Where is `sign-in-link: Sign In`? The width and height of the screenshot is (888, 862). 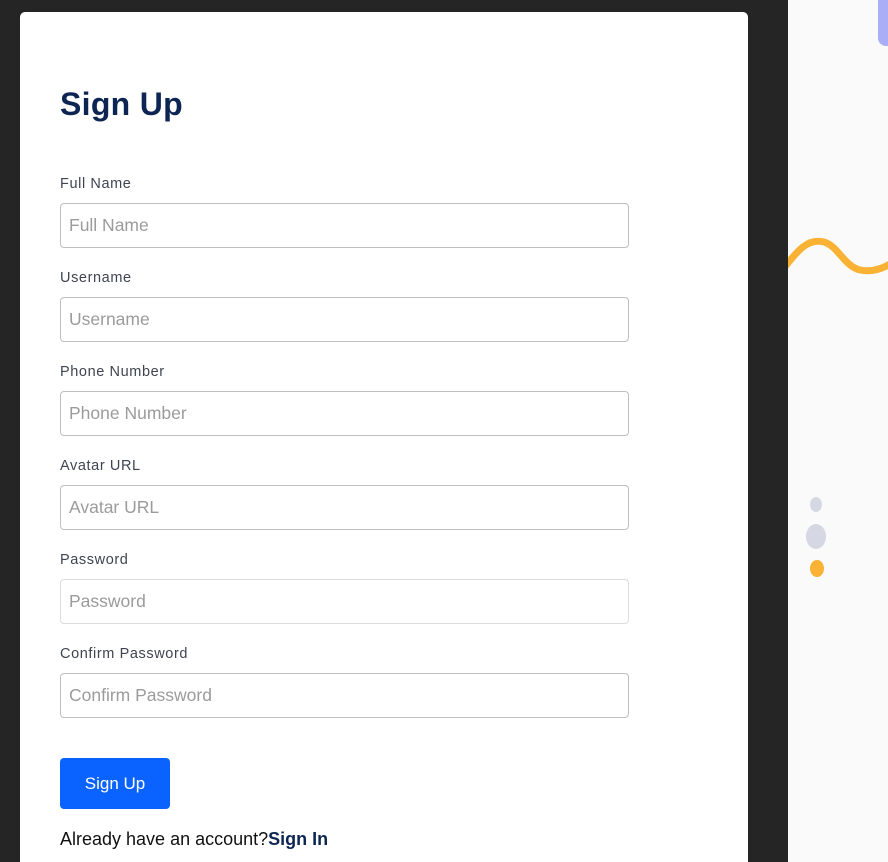 sign-in-link: Sign In is located at coordinates (298, 839).